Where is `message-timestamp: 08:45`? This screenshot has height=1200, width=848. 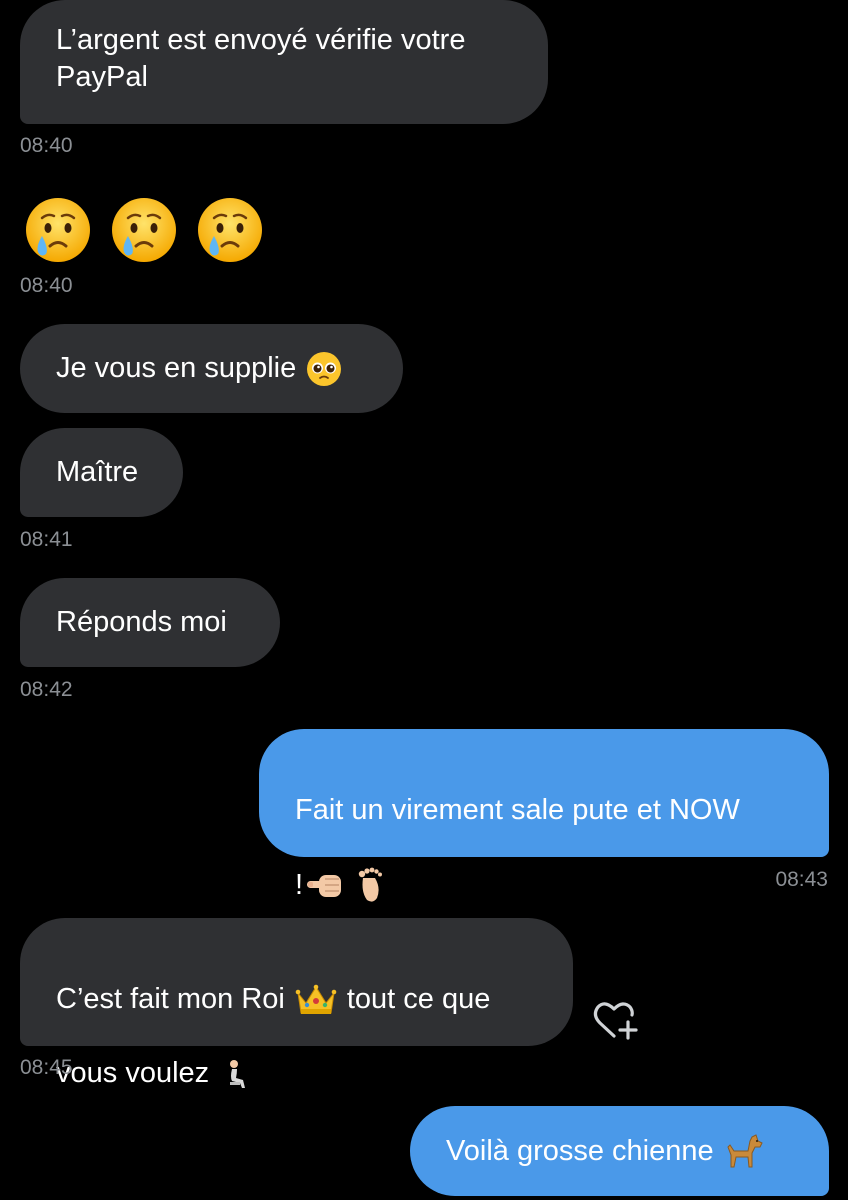 message-timestamp: 08:45 is located at coordinates (46, 1067).